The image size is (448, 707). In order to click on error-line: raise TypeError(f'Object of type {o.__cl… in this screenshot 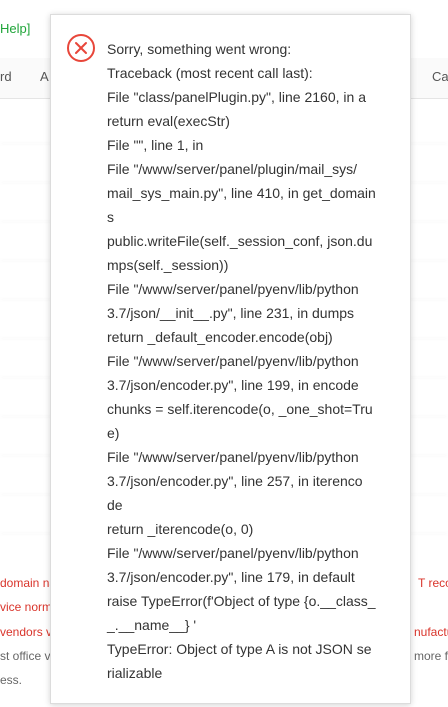, I will do `click(241, 601)`.